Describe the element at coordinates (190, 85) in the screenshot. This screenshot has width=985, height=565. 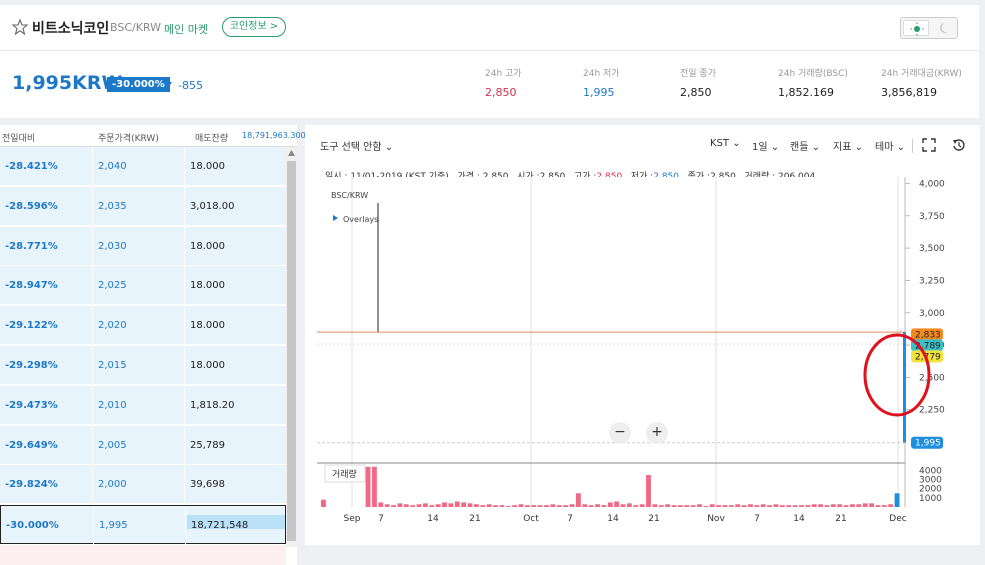
I see `change-amount: -855` at that location.